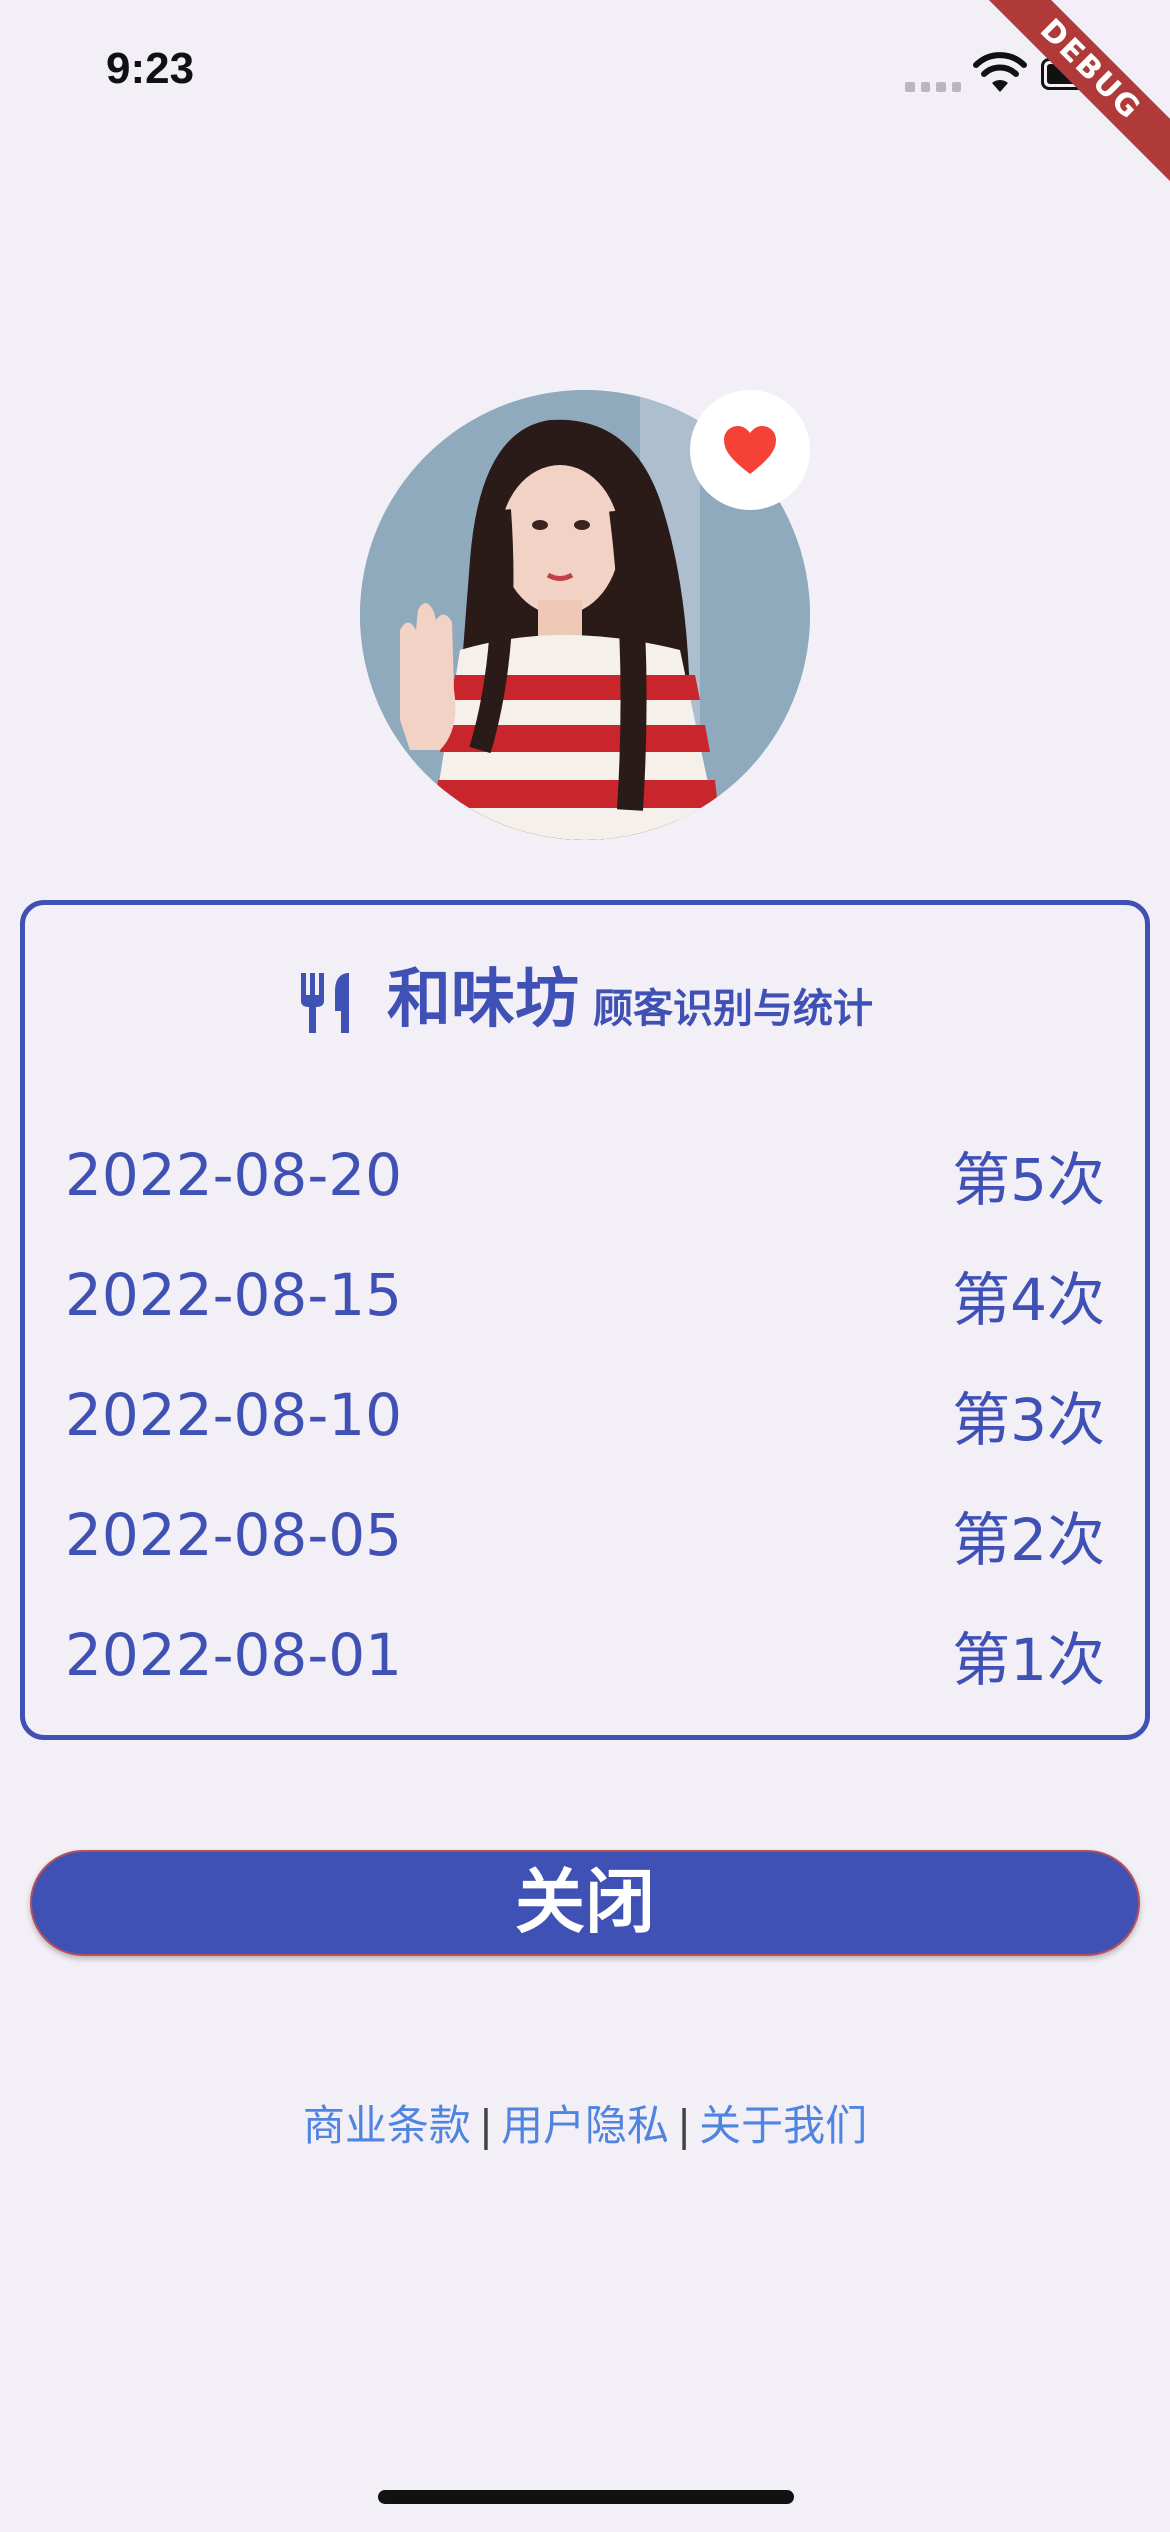 The image size is (1170, 2532). What do you see at coordinates (585, 1175) in the screenshot?
I see `list-item: 2022-08-20 第5次` at bounding box center [585, 1175].